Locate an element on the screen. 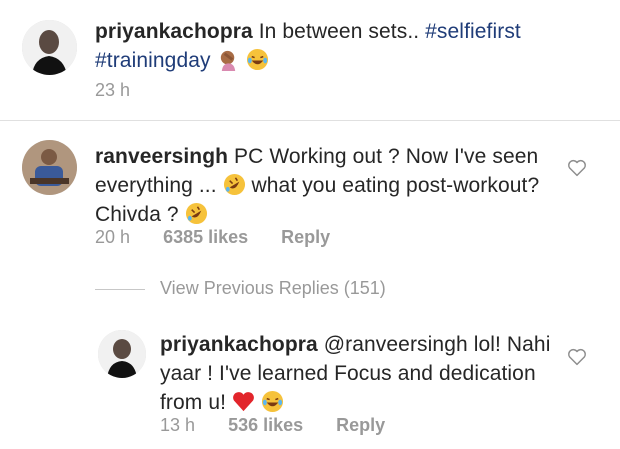  reply-time: 13 h is located at coordinates (178, 425).